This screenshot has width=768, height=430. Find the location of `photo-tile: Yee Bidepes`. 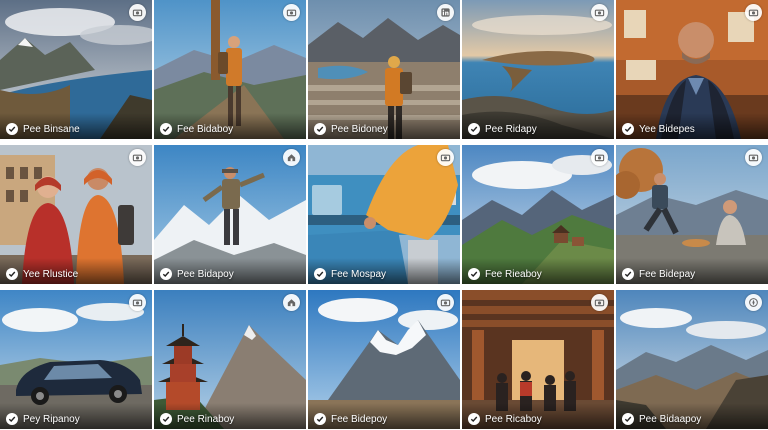

photo-tile: Yee Bidepes is located at coordinates (692, 69).